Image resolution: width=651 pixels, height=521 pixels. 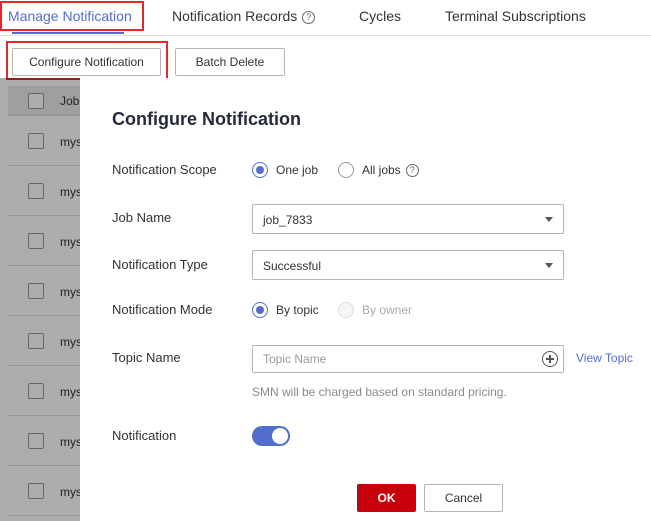 I want to click on tab-label: Cycles, so click(x=380, y=16).